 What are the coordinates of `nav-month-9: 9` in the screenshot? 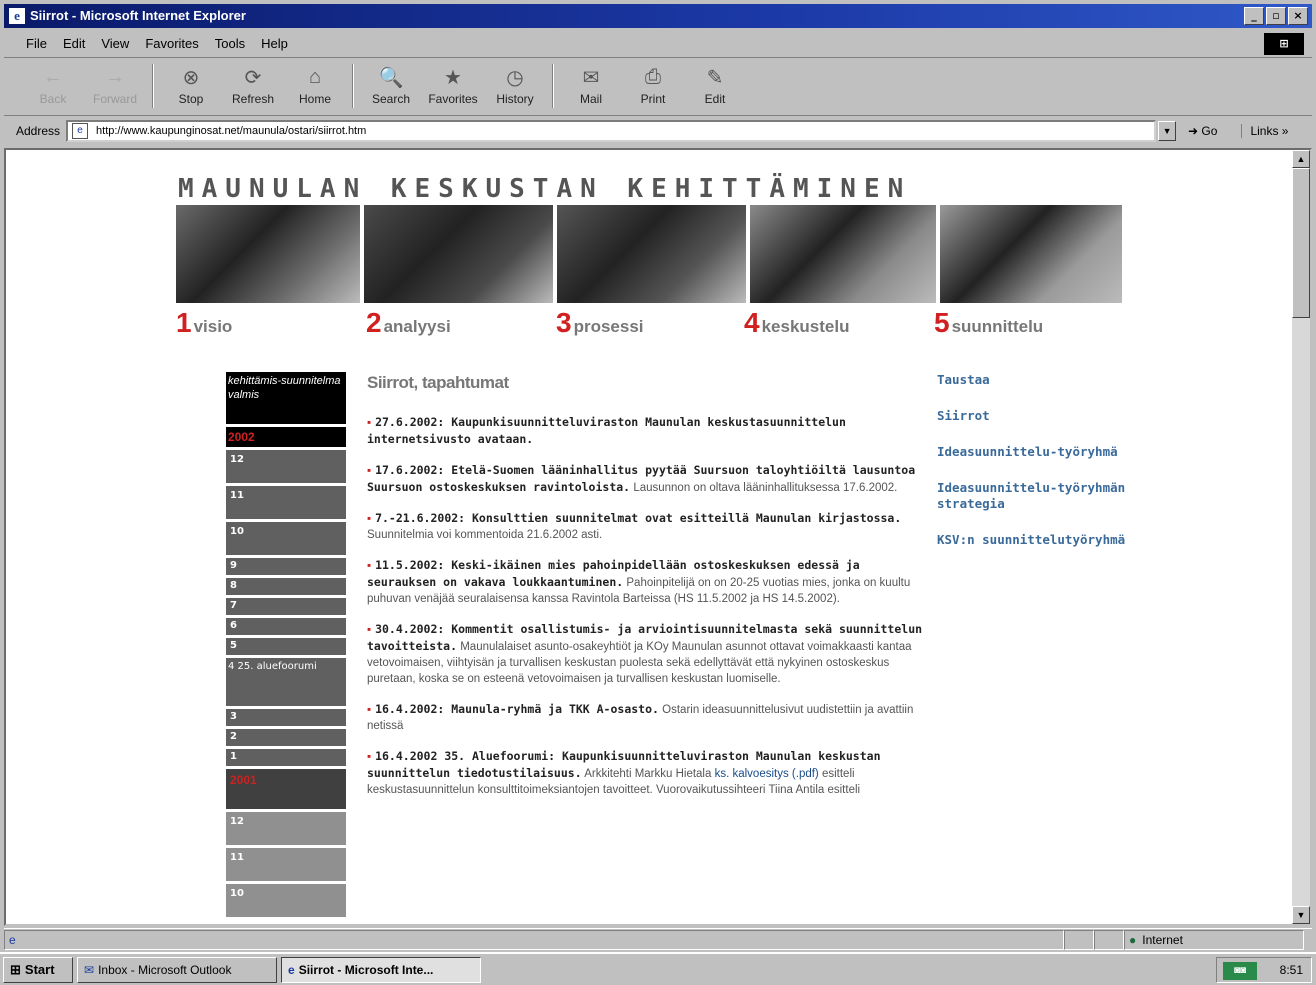 It's located at (286, 566).